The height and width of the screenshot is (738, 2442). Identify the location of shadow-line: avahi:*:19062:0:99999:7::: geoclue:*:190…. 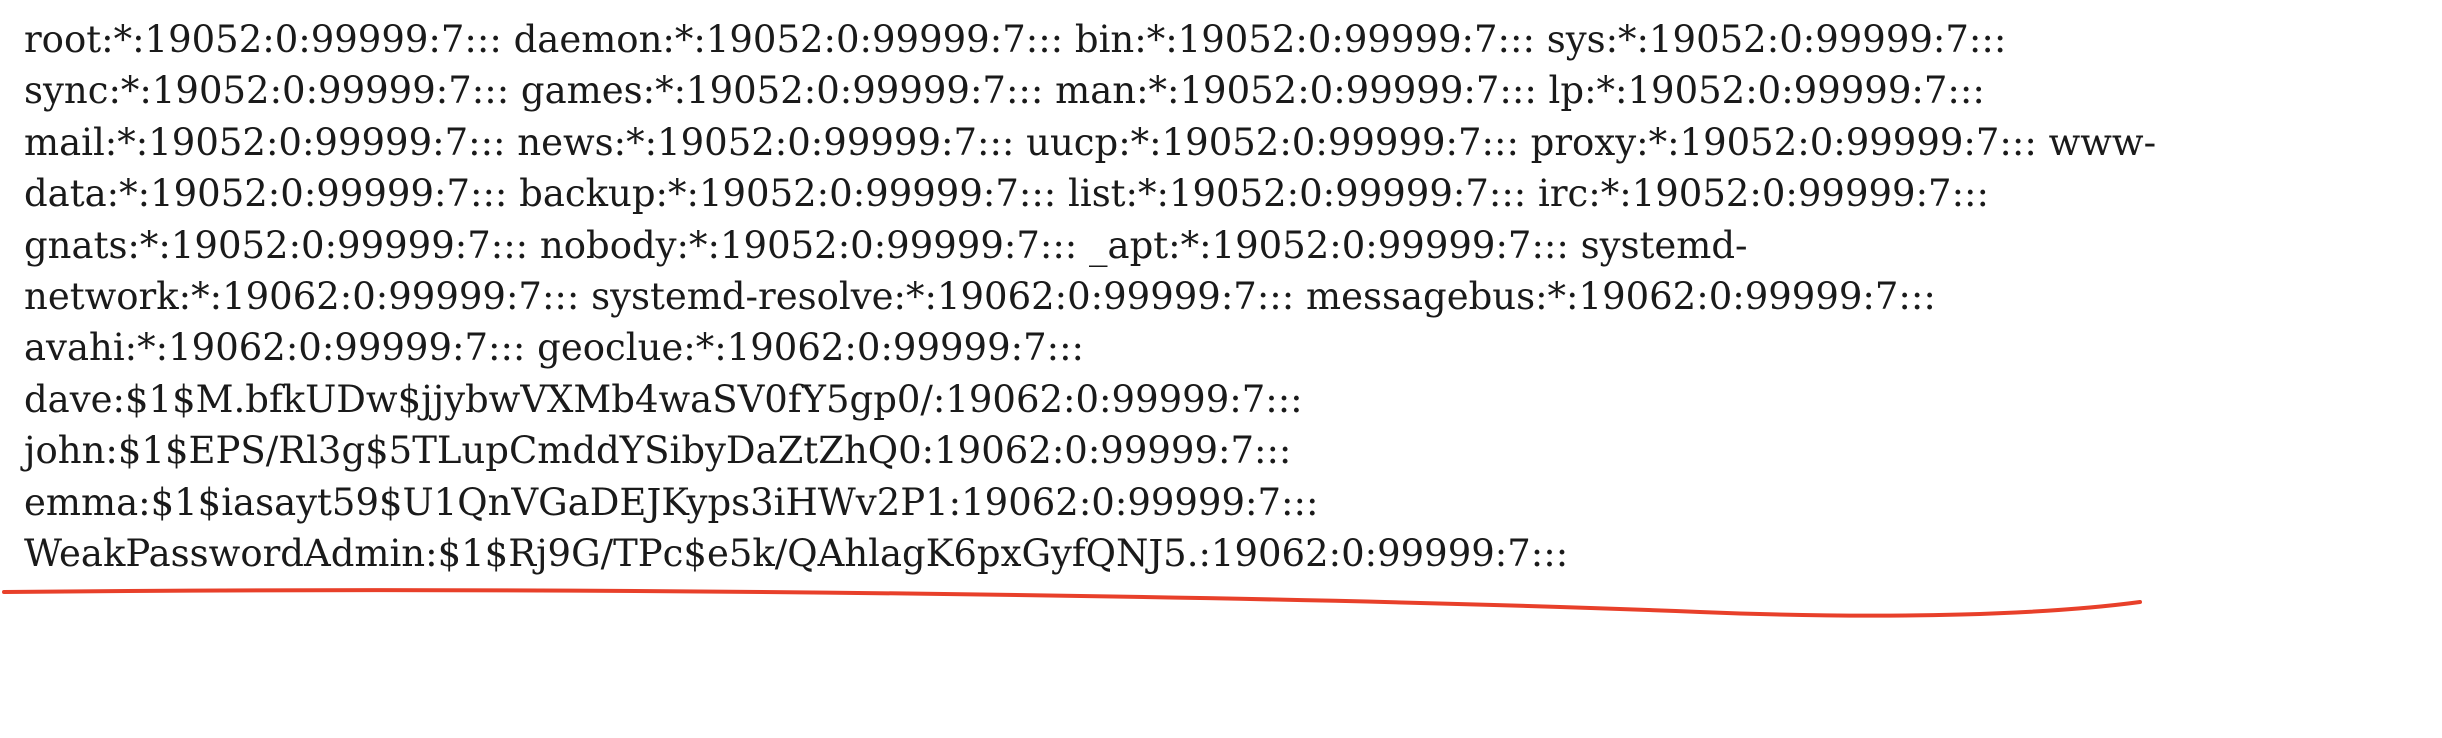
(554, 348).